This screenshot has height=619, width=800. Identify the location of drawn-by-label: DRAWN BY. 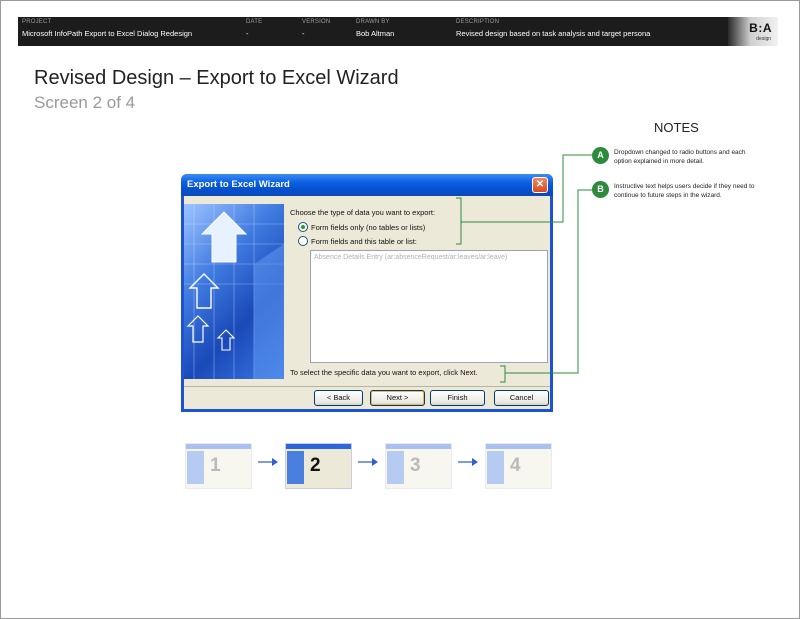
(373, 22).